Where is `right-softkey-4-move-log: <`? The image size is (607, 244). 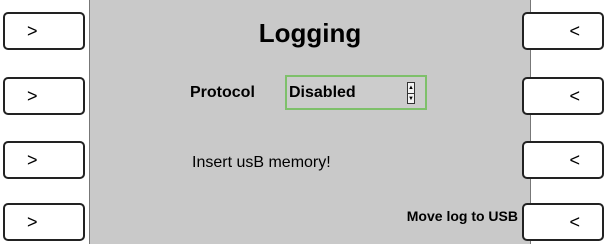 right-softkey-4-move-log: < is located at coordinates (563, 222).